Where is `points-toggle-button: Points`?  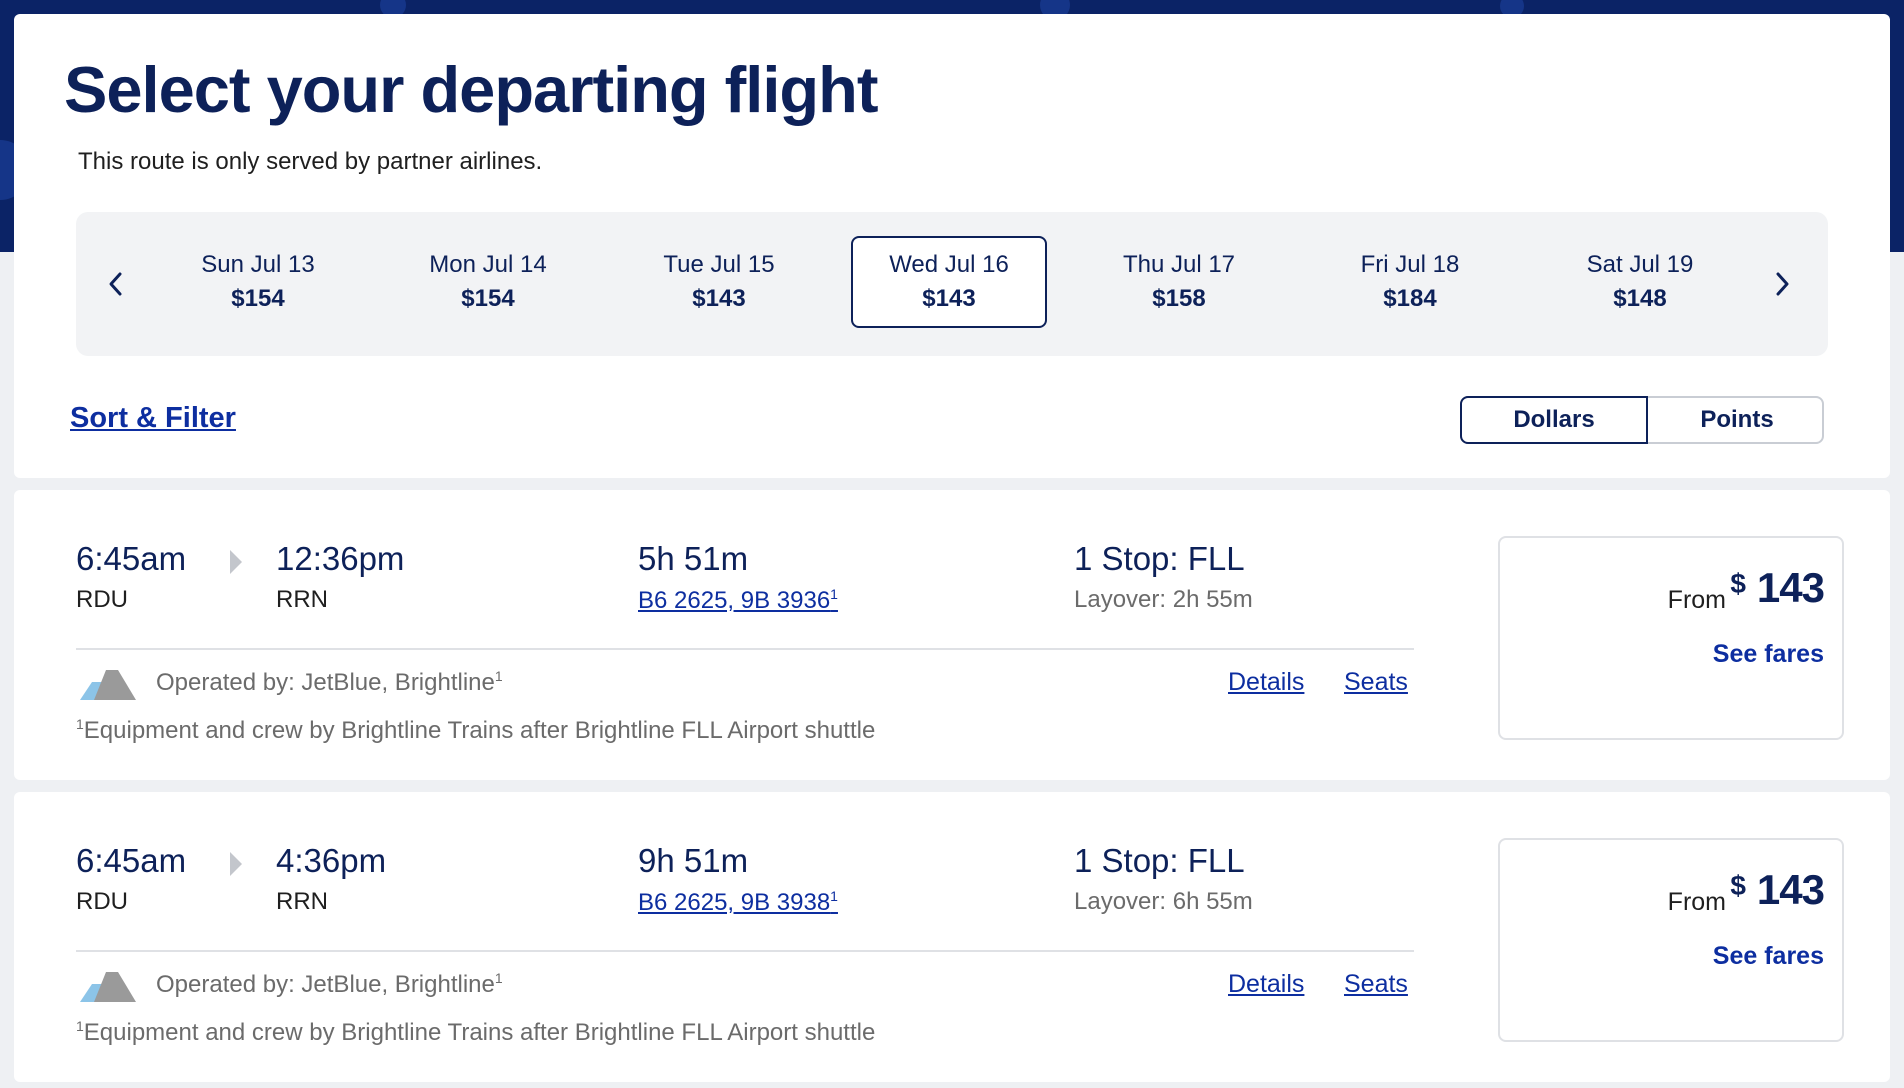 points-toggle-button: Points is located at coordinates (1737, 420).